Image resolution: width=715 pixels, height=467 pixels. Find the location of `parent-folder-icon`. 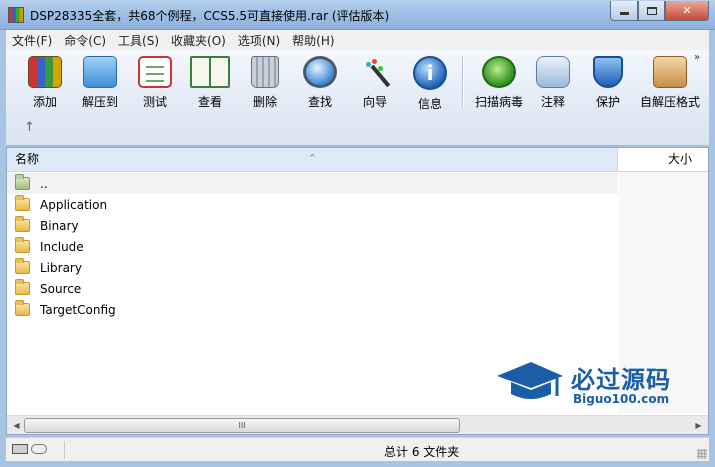

parent-folder-icon is located at coordinates (22, 182).